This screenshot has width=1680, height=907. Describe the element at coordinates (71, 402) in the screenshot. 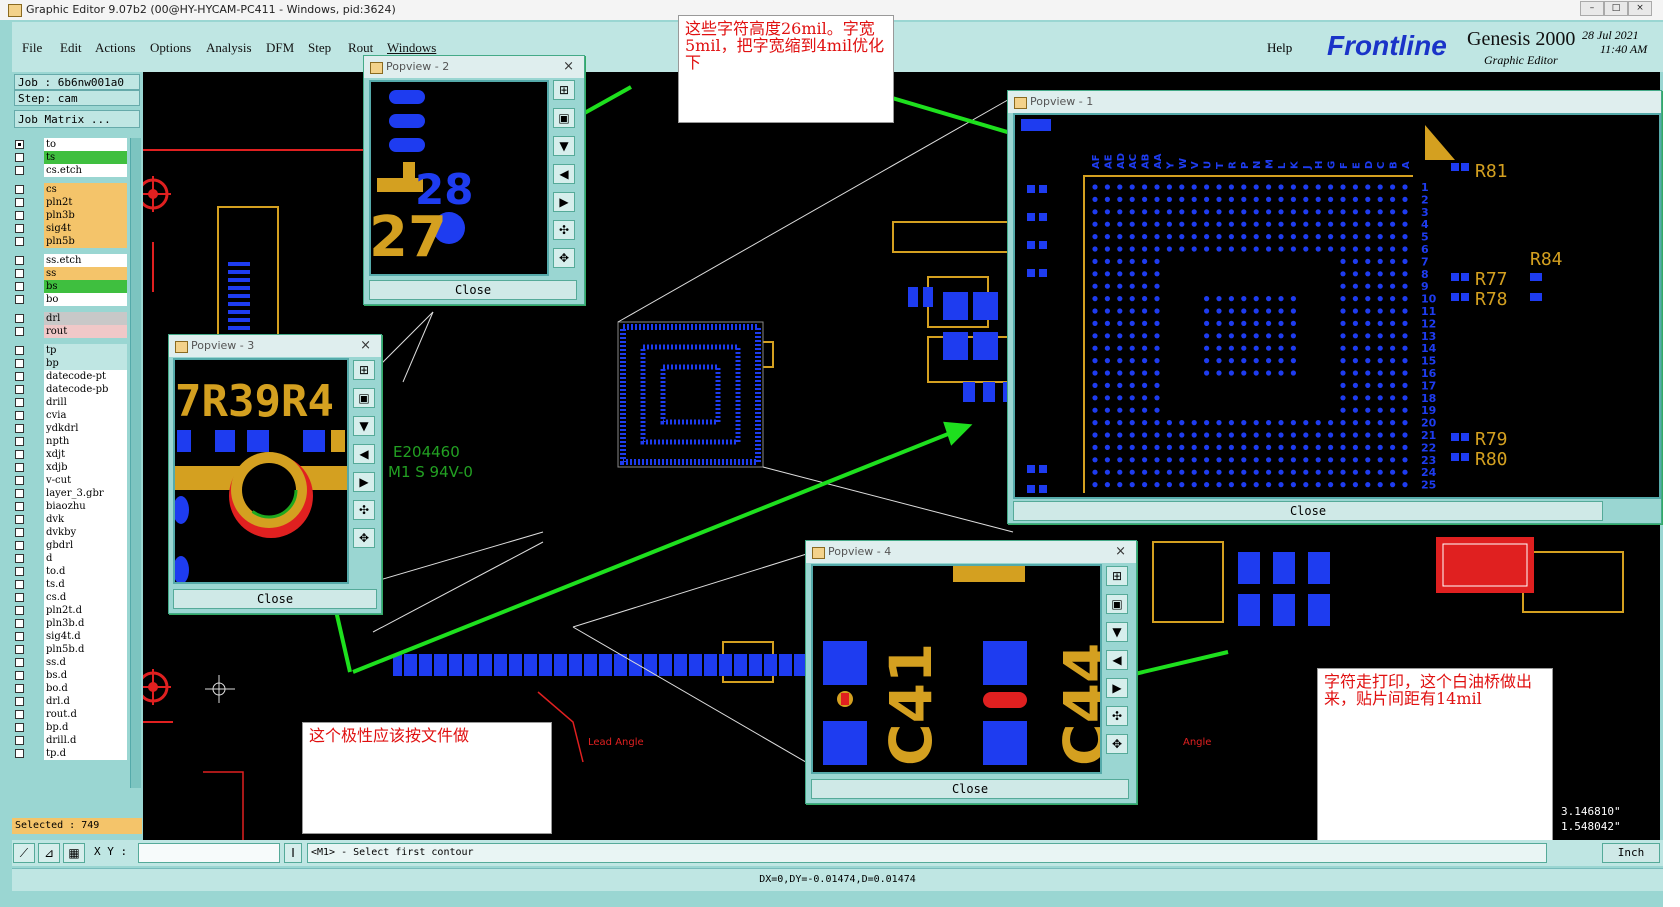

I see `layer-row-drill: drill` at that location.